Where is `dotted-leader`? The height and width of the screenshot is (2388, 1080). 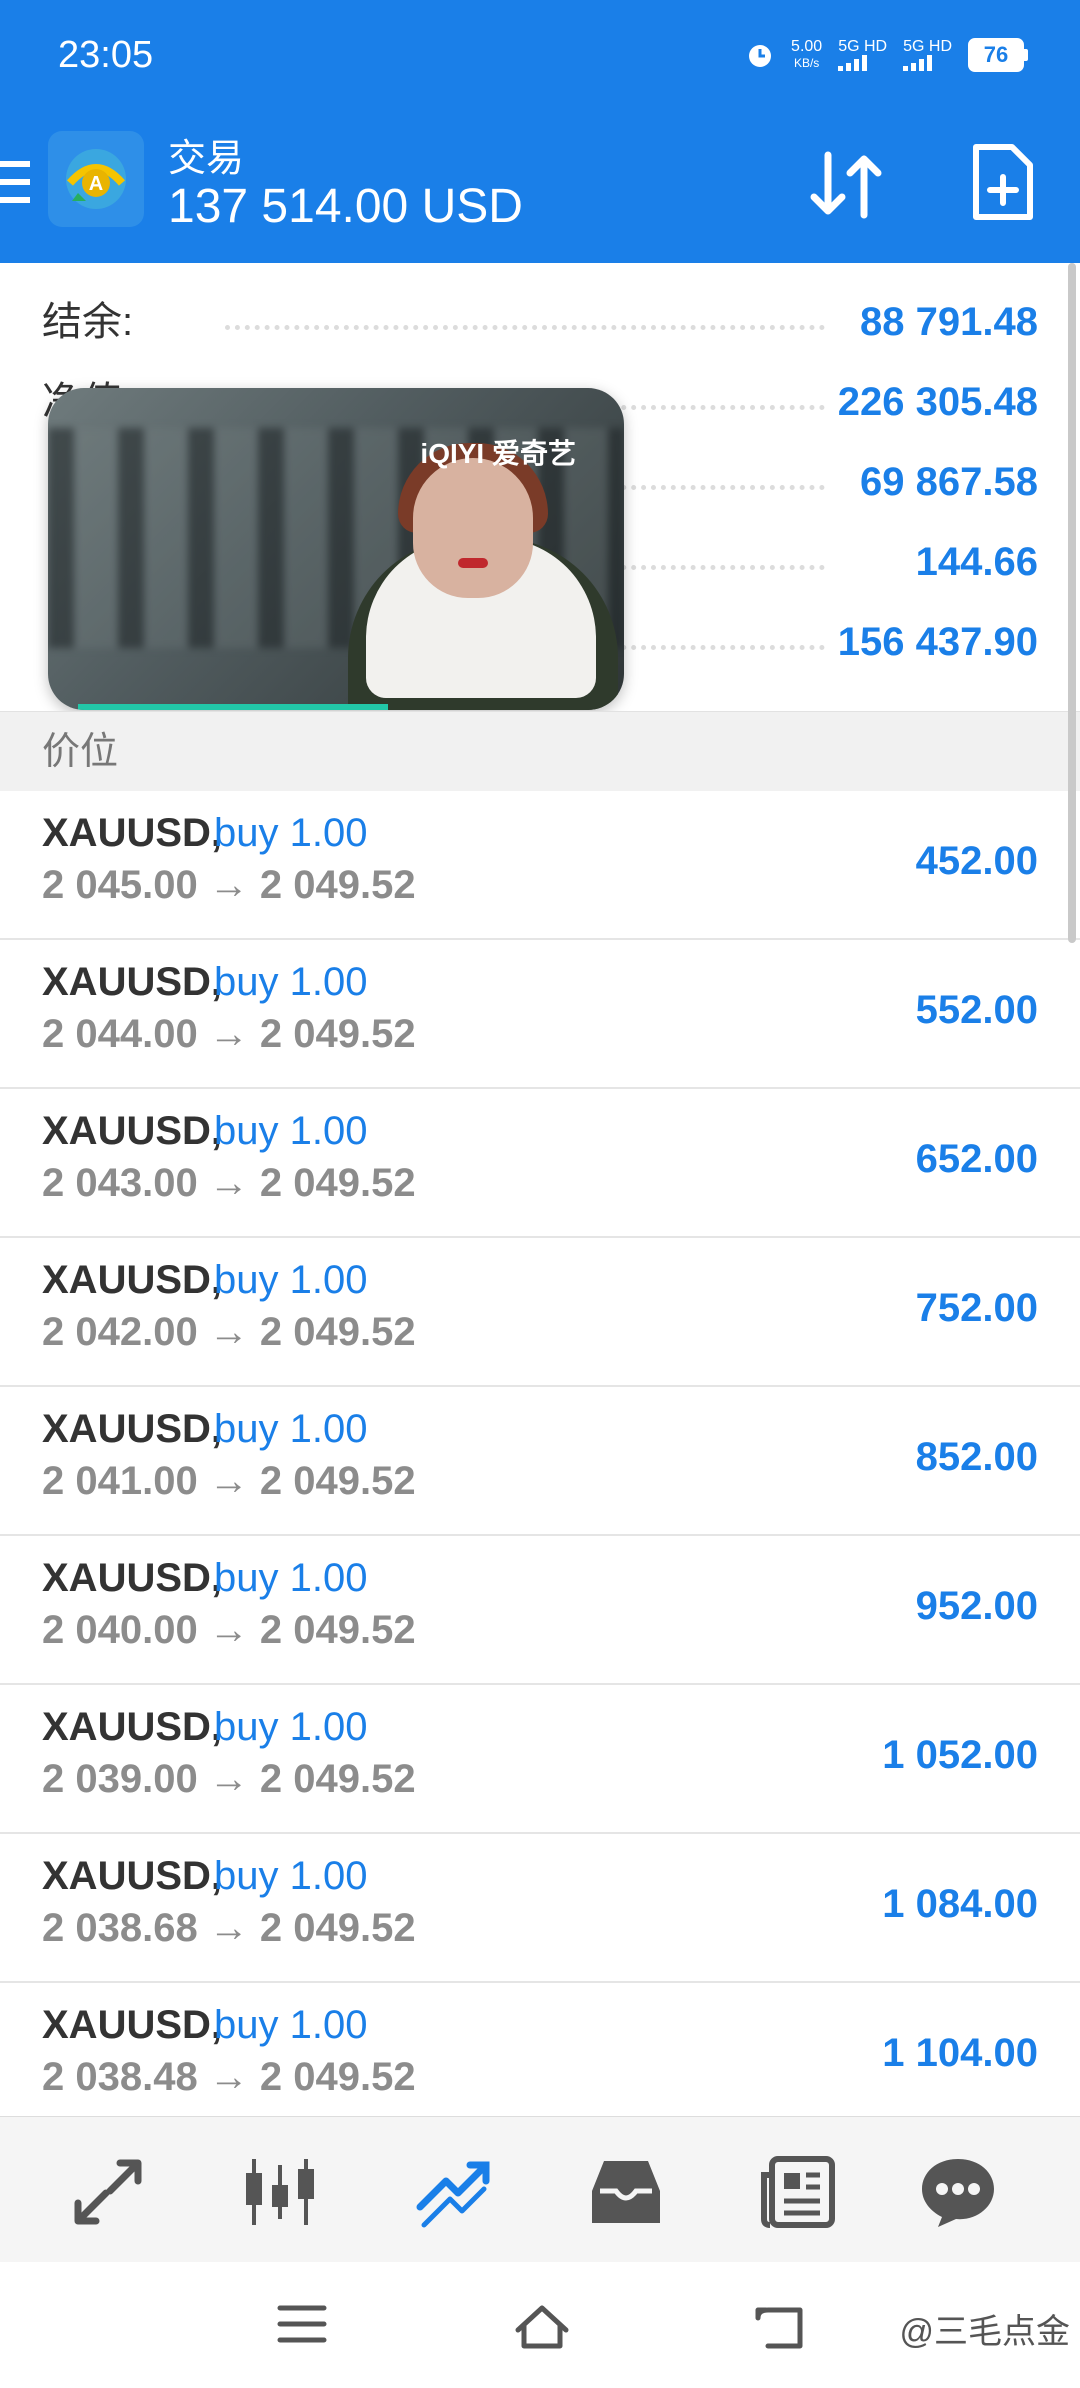
dotted-leader is located at coordinates (525, 327).